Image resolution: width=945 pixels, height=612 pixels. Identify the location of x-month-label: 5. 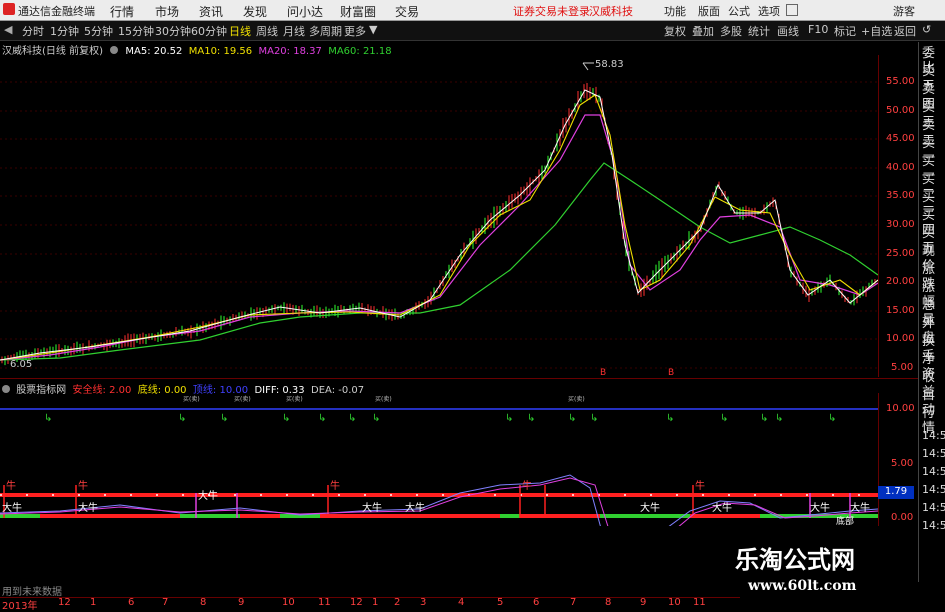
(500, 602).